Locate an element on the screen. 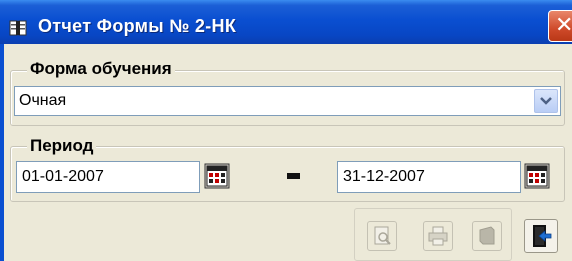  study-form-label: Форма обучения is located at coordinates (101, 69).